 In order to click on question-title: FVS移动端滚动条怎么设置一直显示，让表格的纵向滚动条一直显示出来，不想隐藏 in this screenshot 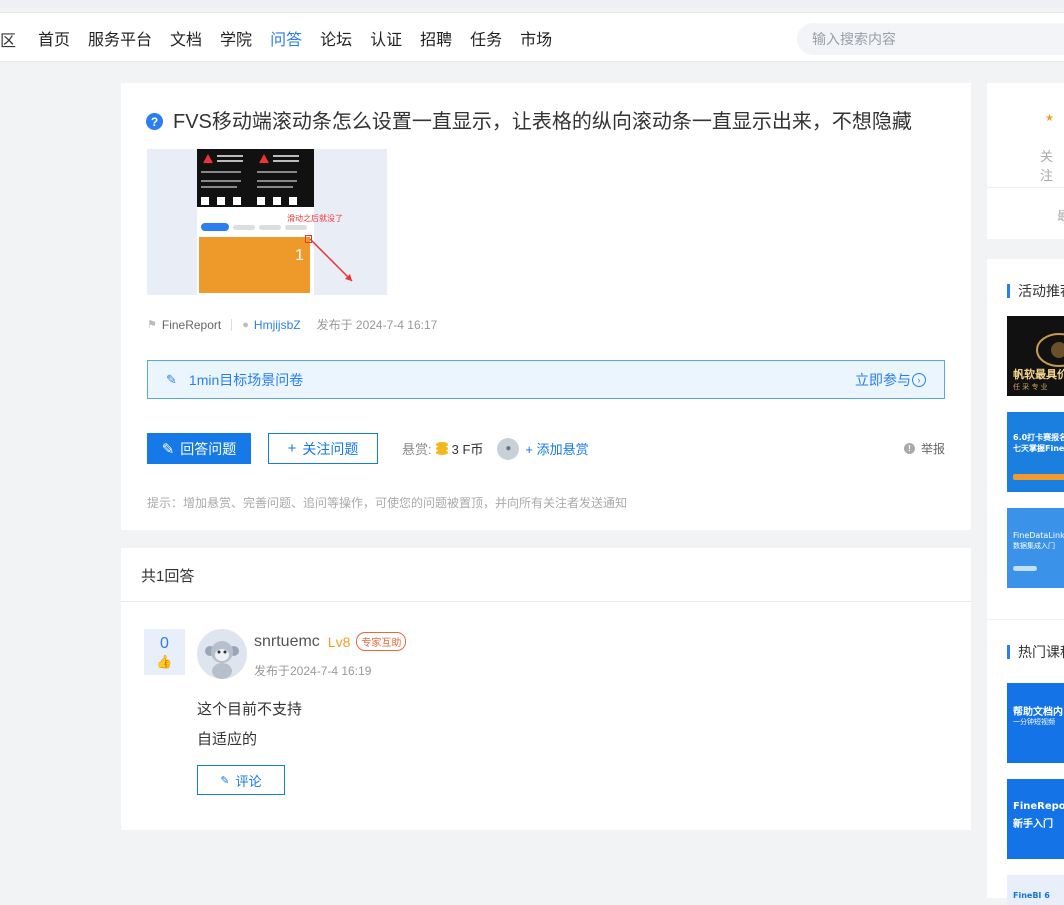, I will do `click(542, 122)`.